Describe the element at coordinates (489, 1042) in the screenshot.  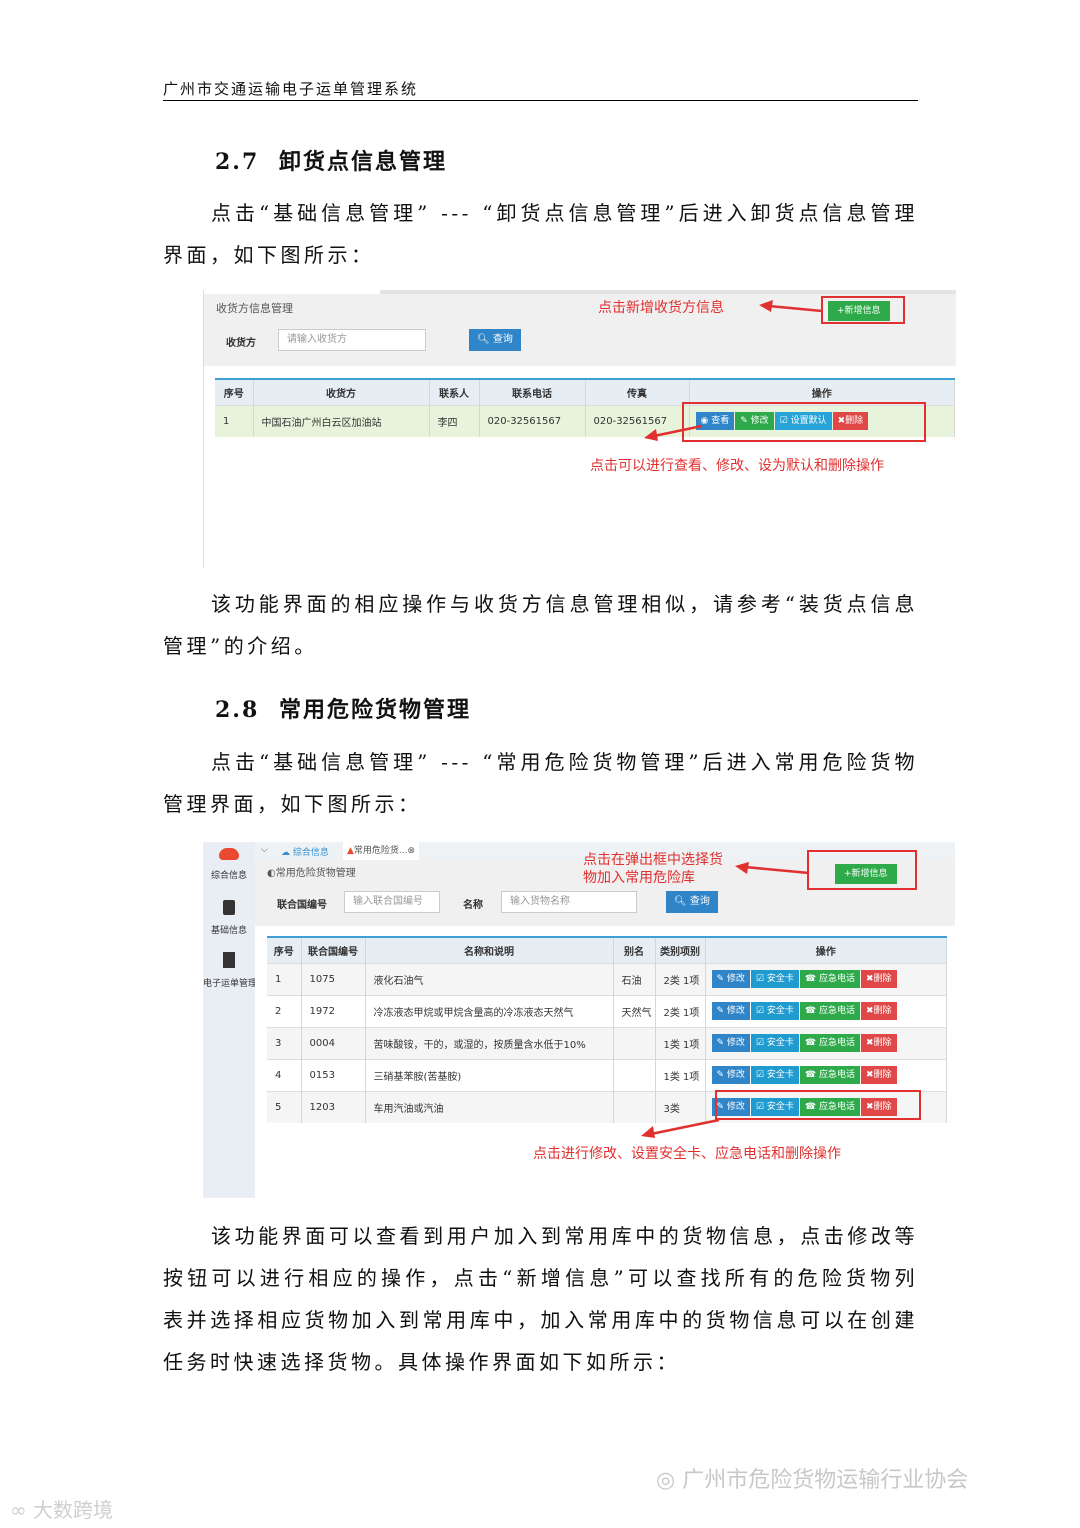
I see `cell-name: 苦味酸铵，干的，或湿的，按质量含水低于10%` at that location.